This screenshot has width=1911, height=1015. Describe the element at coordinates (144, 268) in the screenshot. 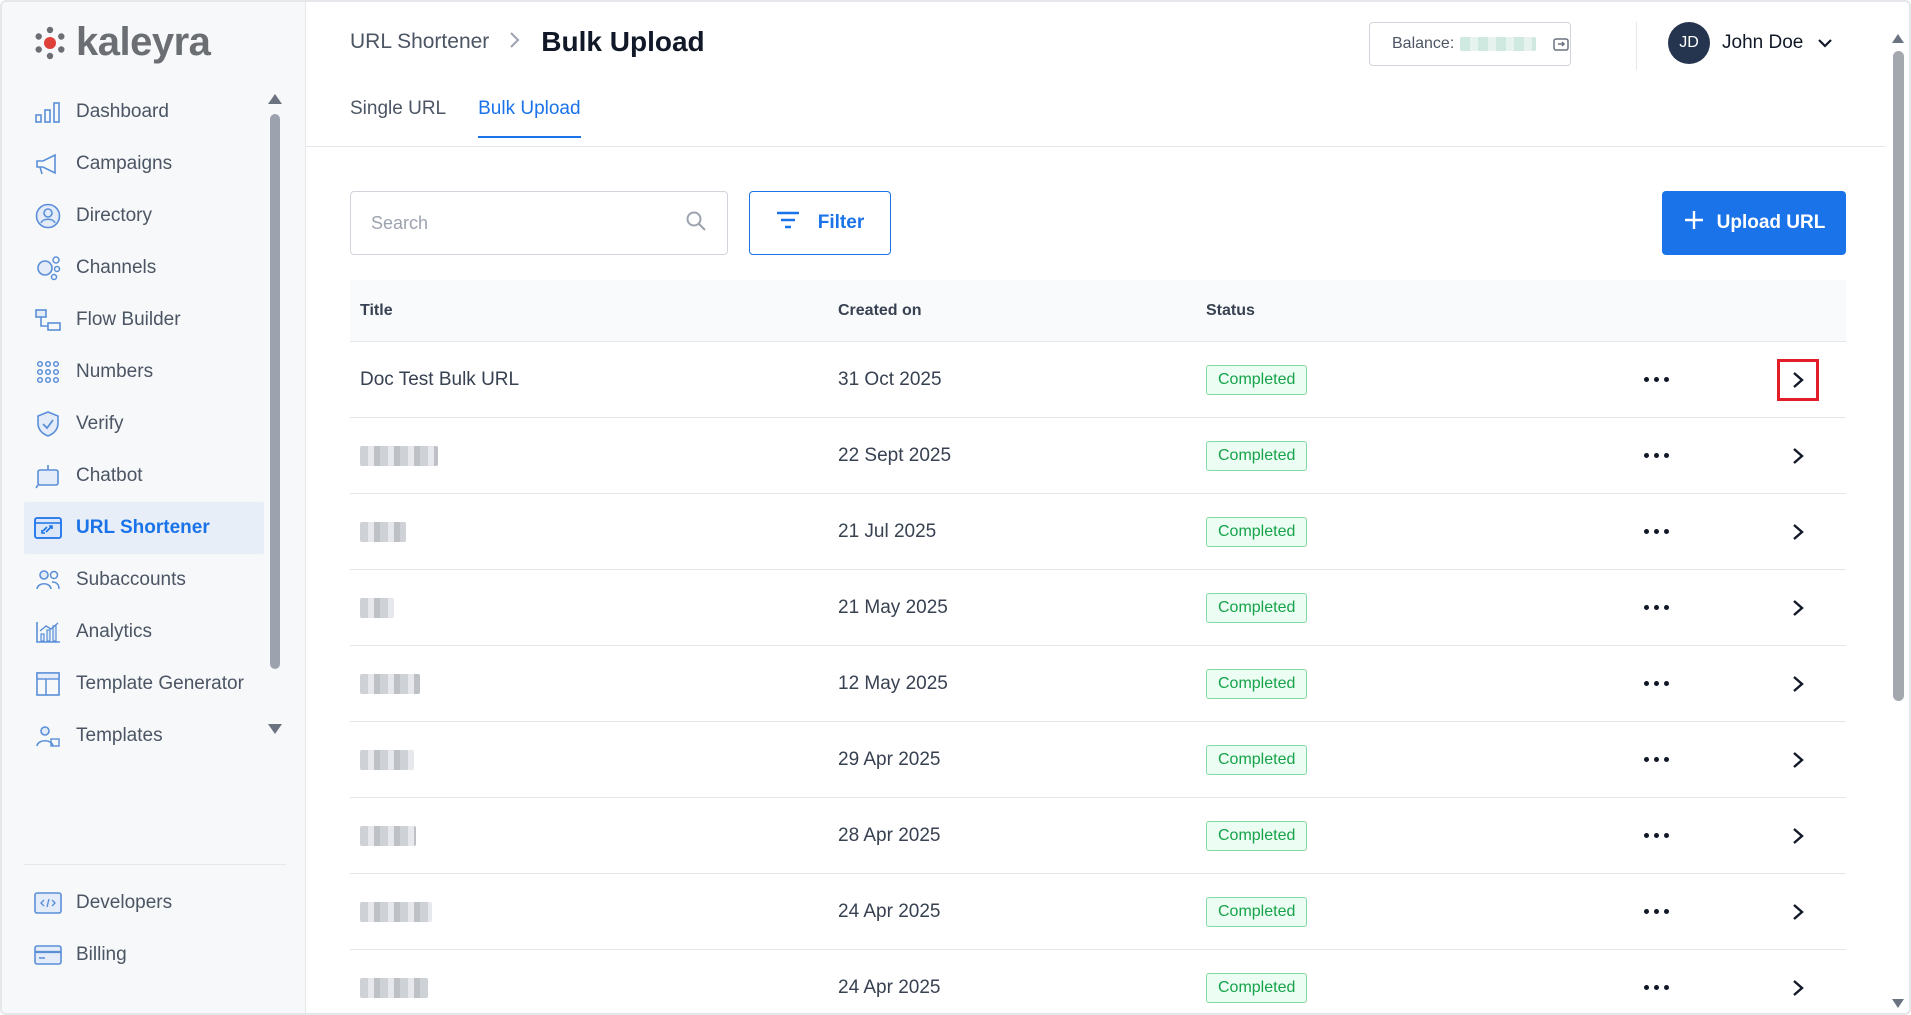

I see `sidebar-item-channels: Channels` at that location.